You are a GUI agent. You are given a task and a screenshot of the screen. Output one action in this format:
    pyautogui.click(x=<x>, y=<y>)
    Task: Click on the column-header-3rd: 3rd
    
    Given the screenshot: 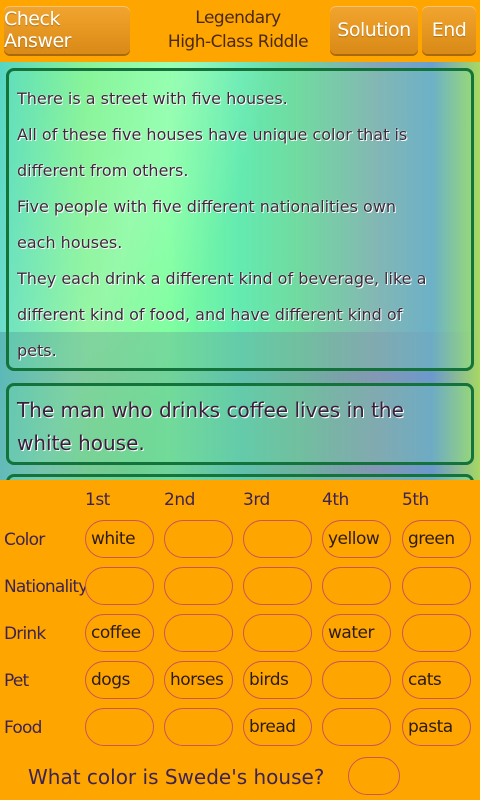 What is the action you would take?
    pyautogui.click(x=256, y=500)
    